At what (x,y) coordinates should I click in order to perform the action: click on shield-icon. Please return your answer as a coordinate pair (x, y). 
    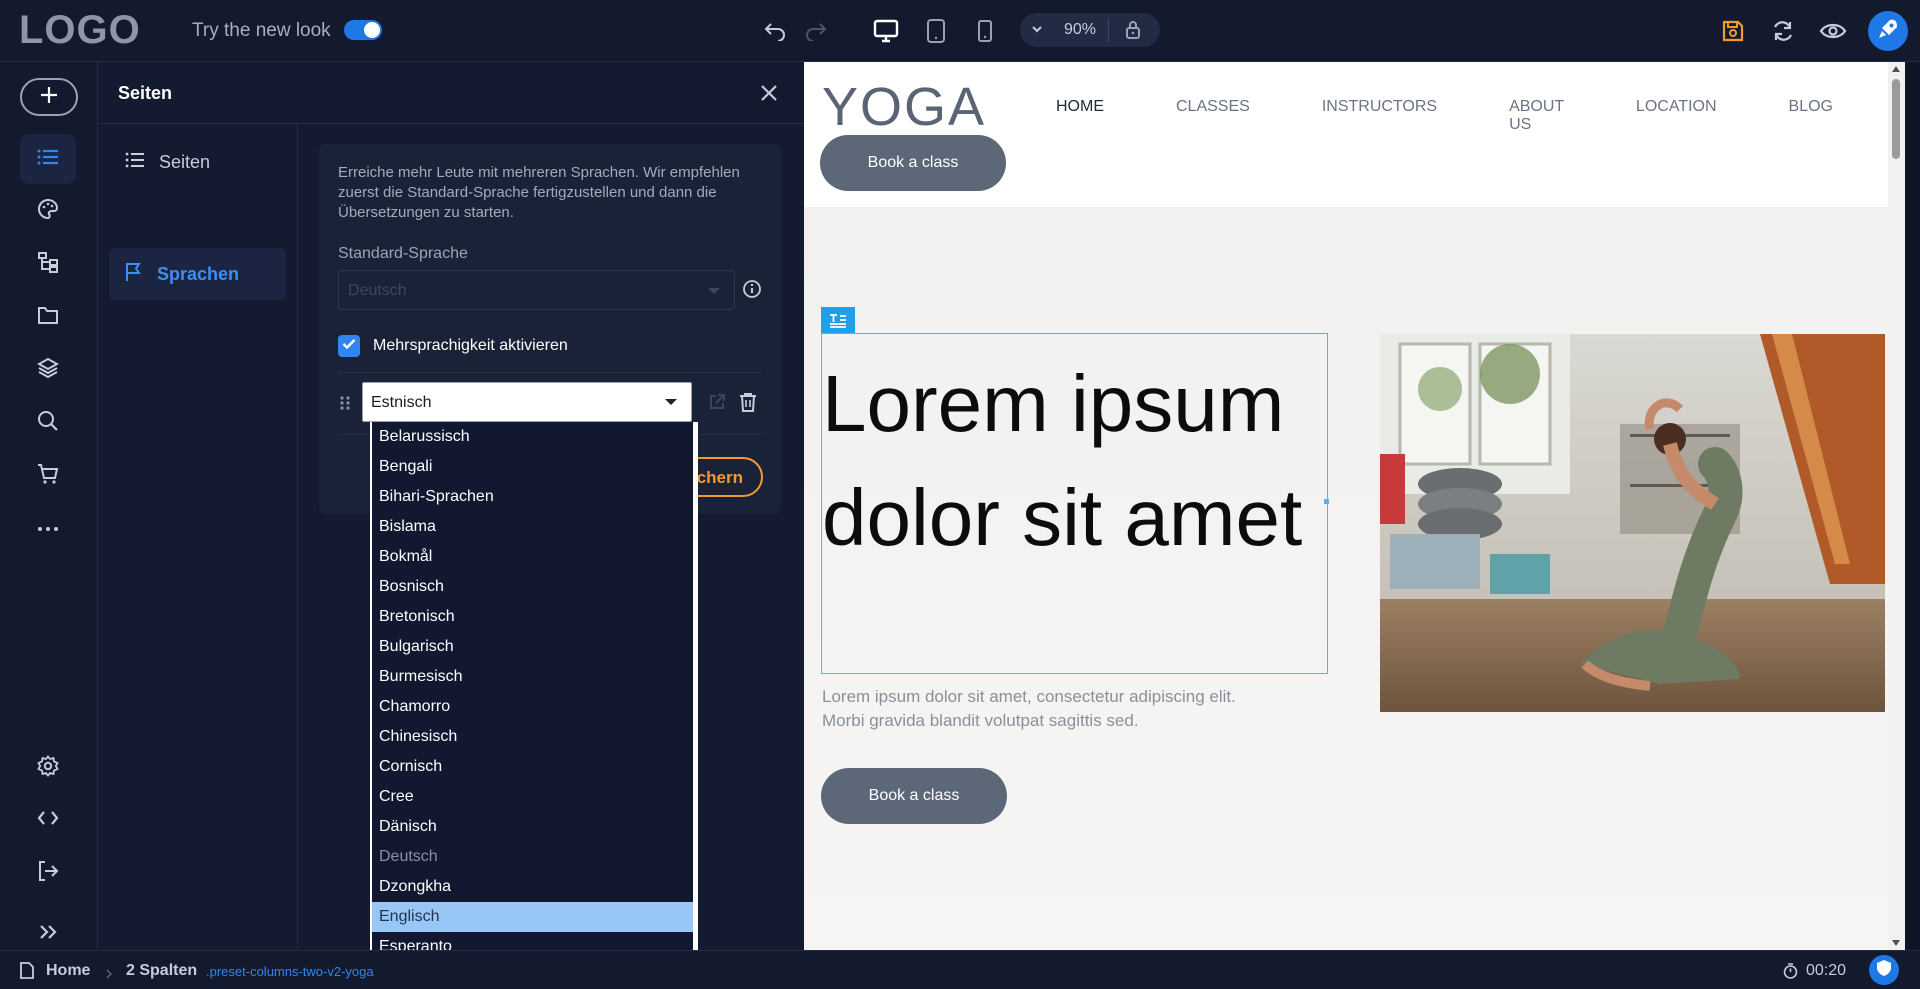
    Looking at the image, I should click on (1884, 970).